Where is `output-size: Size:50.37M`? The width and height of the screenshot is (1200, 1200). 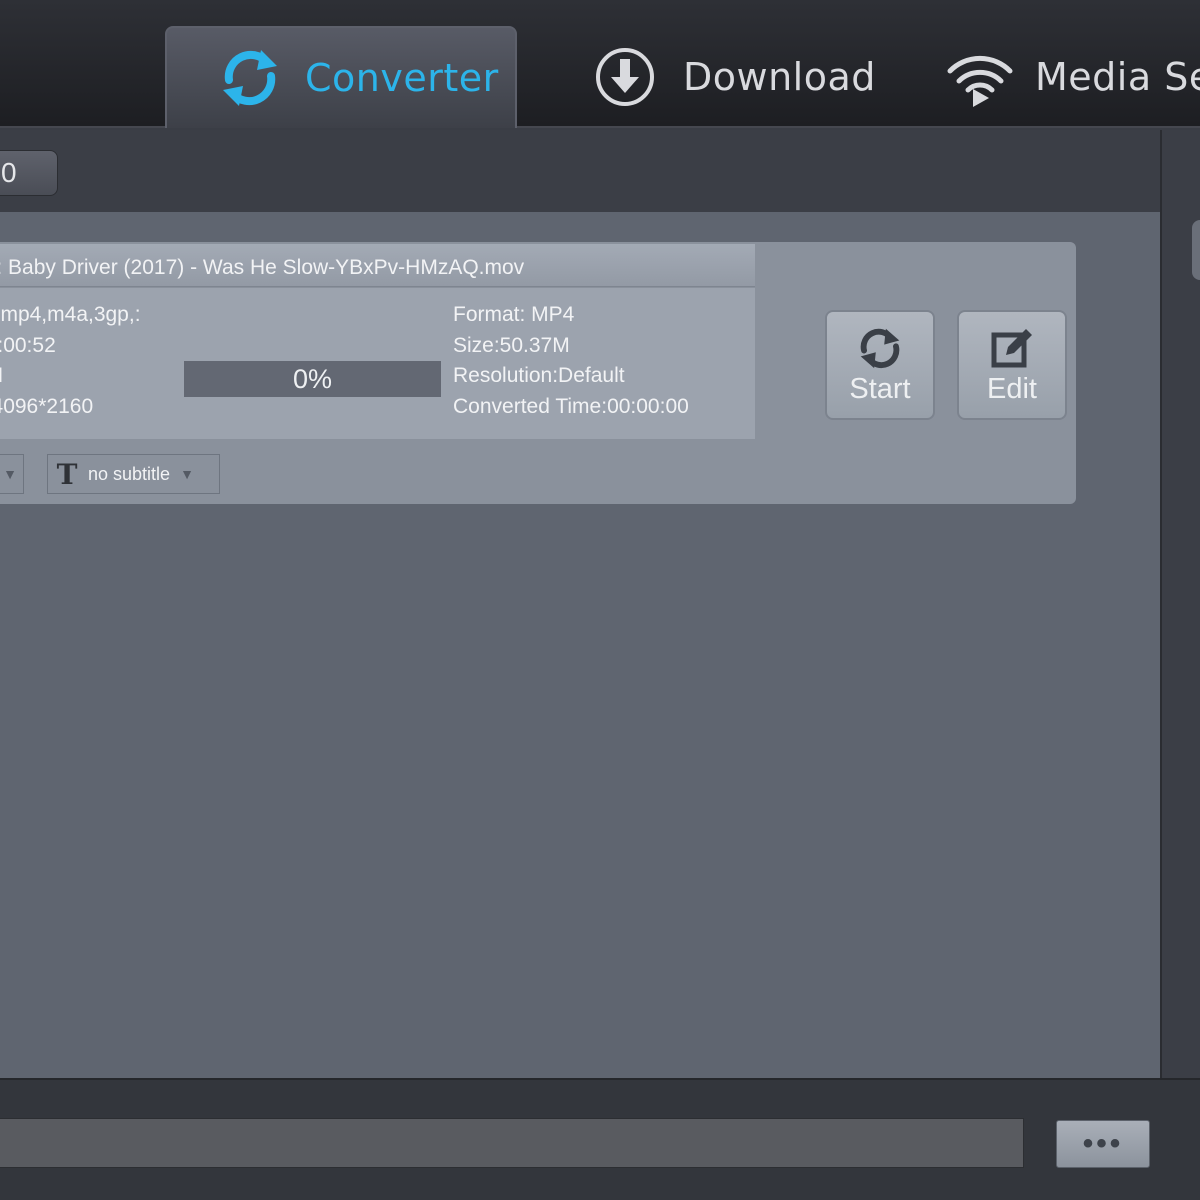 output-size: Size:50.37M is located at coordinates (511, 345).